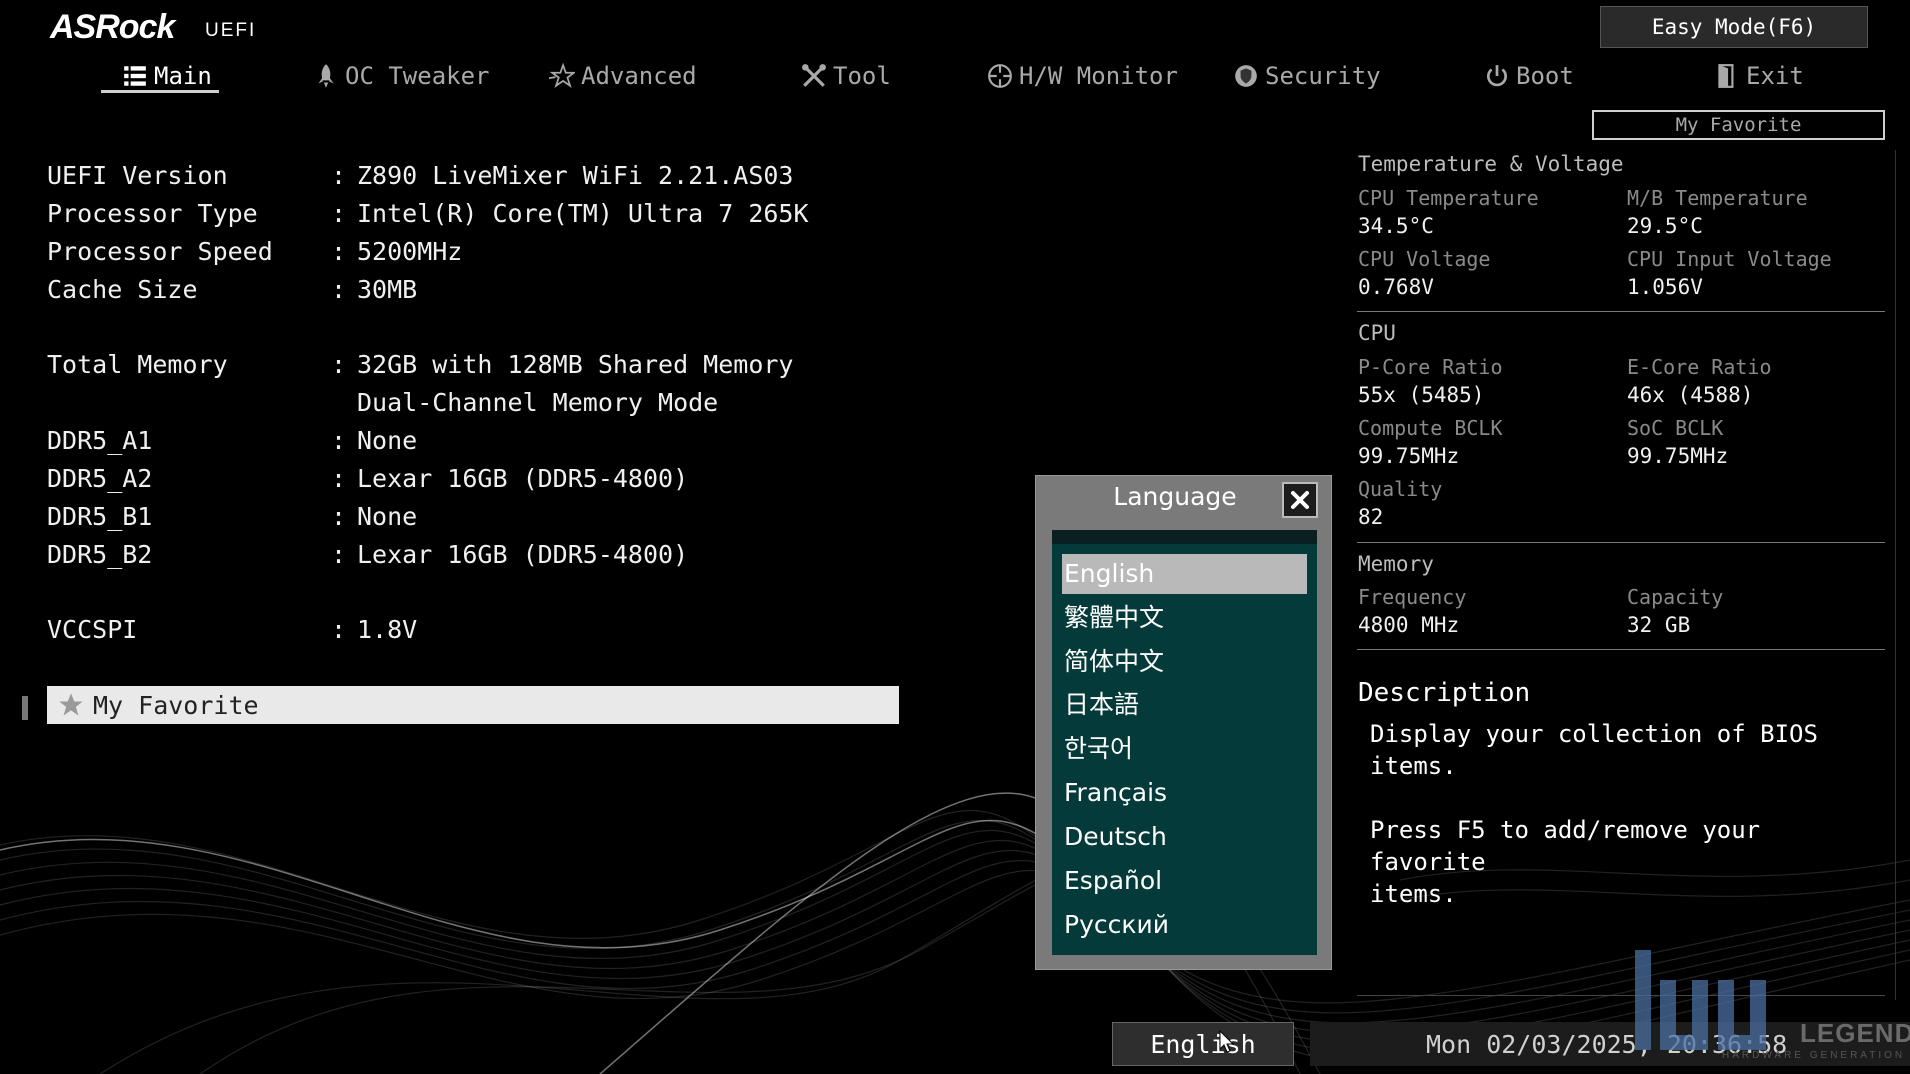 The width and height of the screenshot is (1910, 1074). I want to click on tab-security: Security, so click(1307, 76).